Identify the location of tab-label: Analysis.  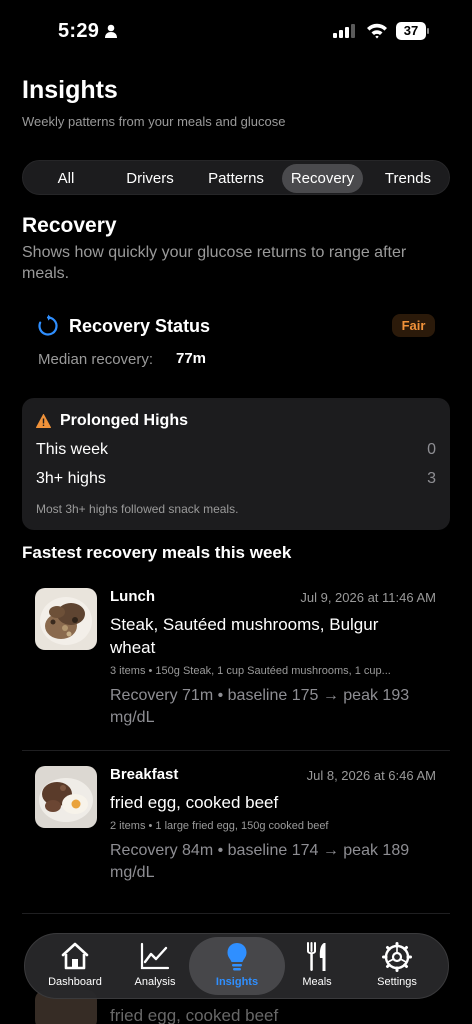
(155, 982).